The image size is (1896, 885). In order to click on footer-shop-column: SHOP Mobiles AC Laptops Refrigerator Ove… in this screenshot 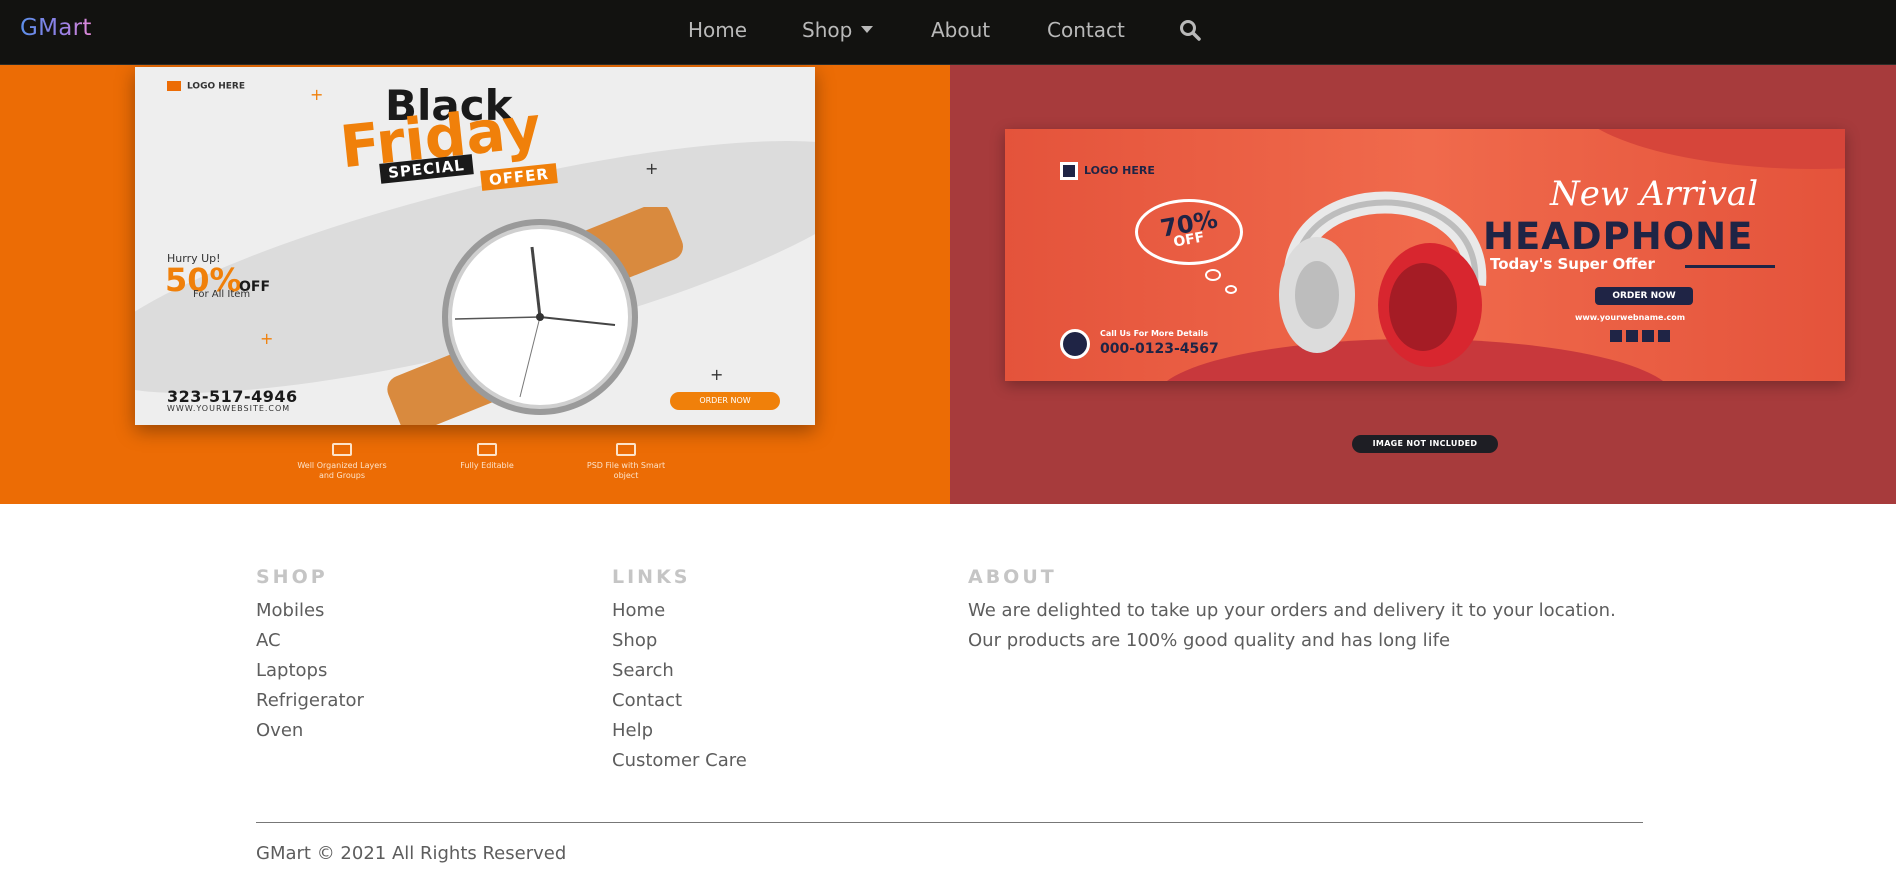, I will do `click(310, 656)`.